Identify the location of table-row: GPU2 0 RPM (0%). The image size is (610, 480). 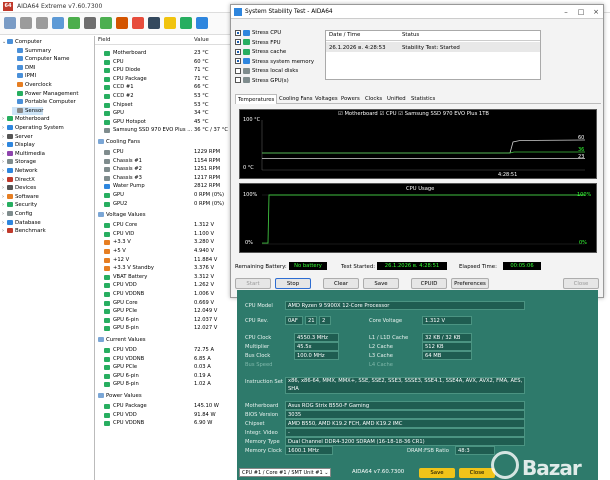
(162, 204).